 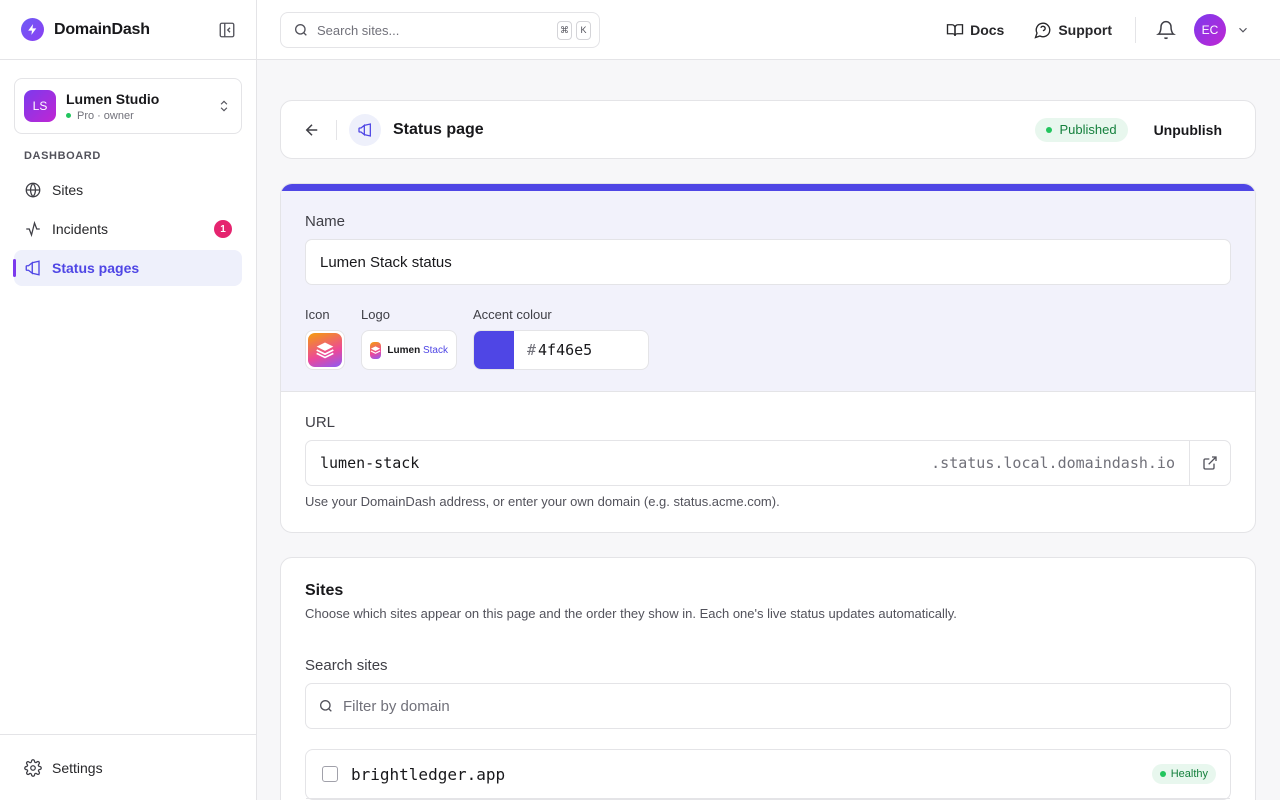 I want to click on logo-upload: Lumen Stack, so click(x=409, y=350).